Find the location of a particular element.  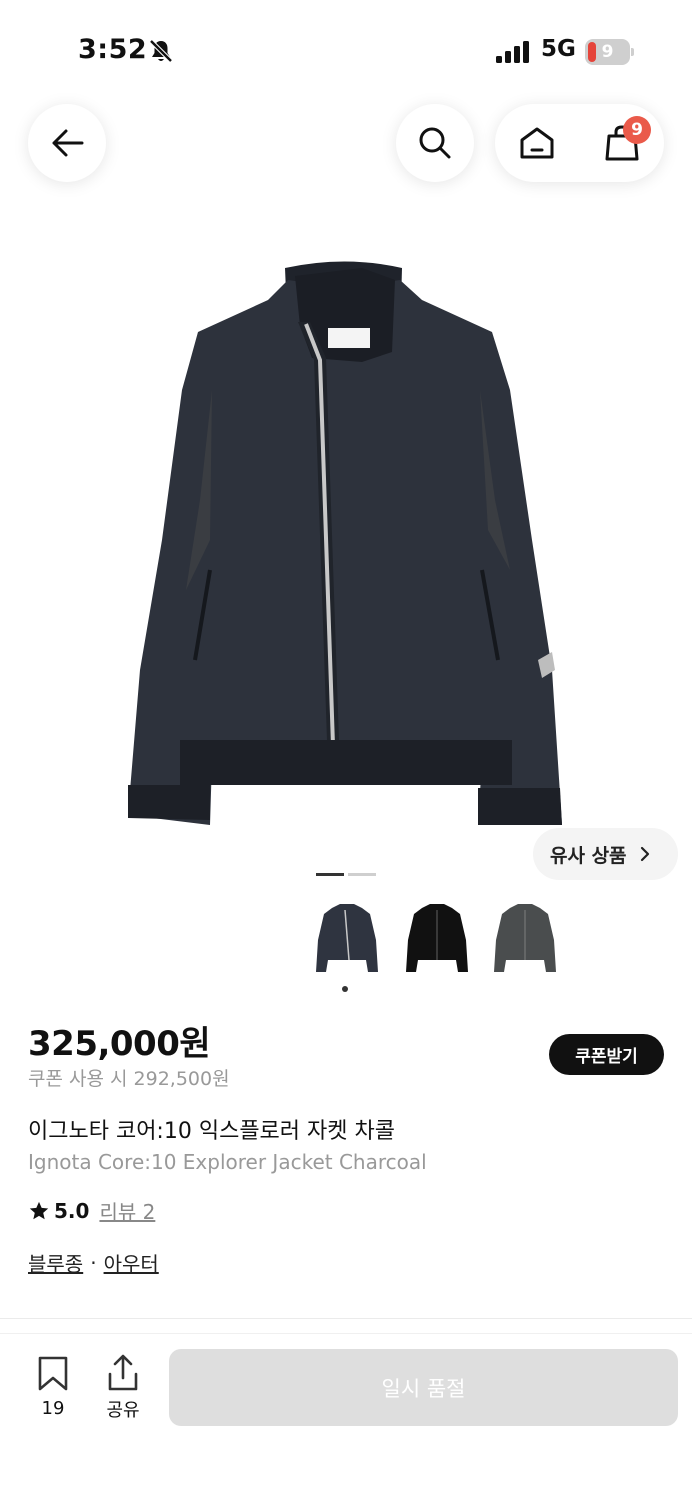

status-time: 3:52 is located at coordinates (113, 49).